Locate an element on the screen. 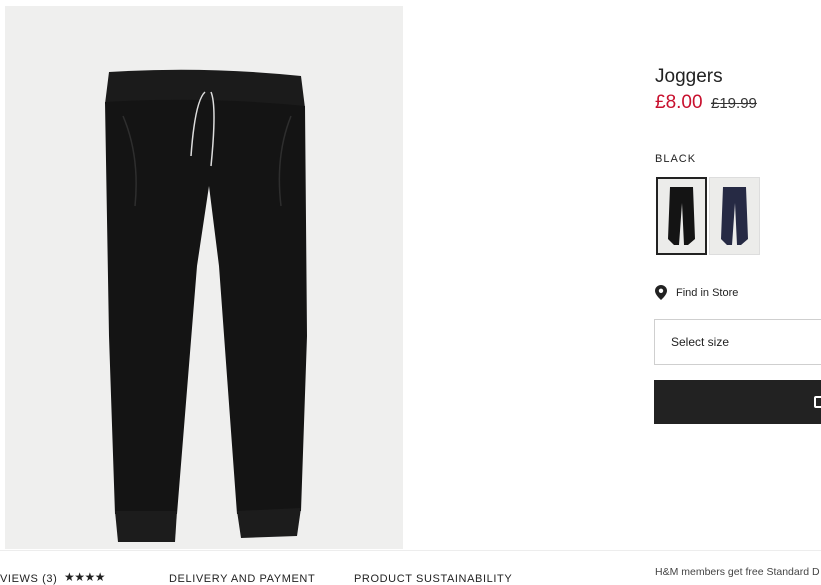 The image size is (821, 585). bag-icon is located at coordinates (817, 402).